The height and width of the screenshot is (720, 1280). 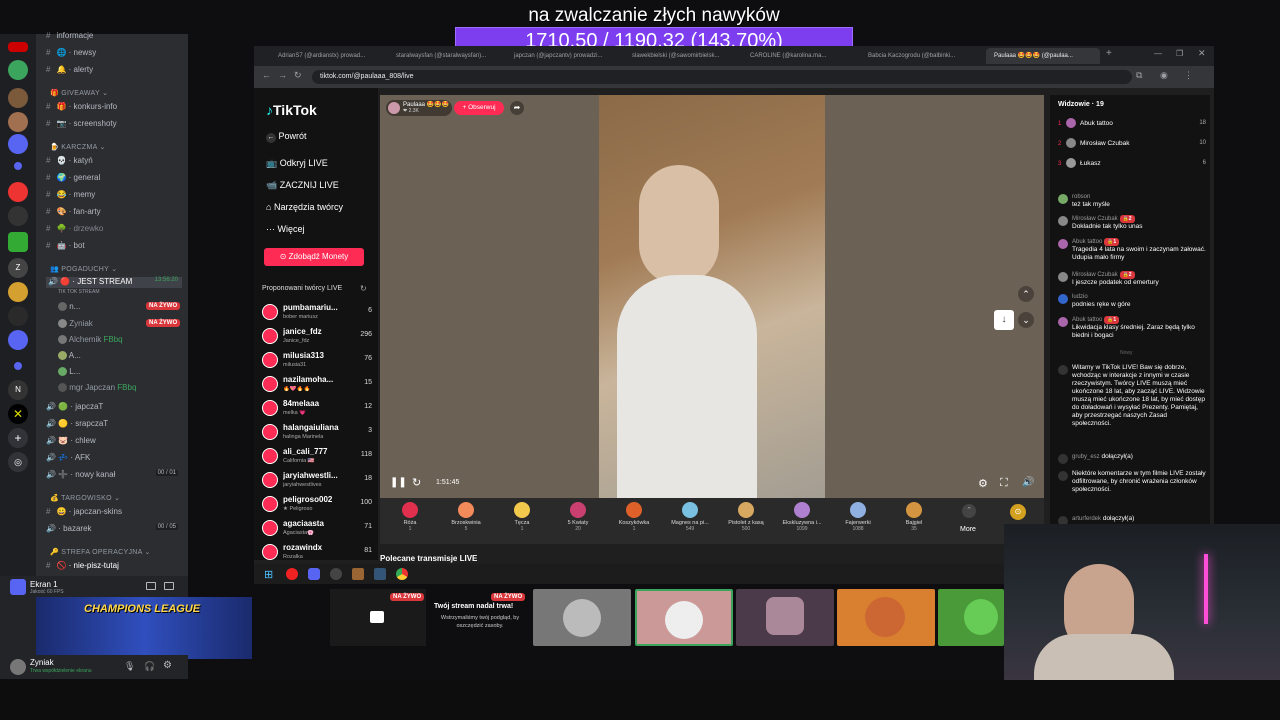 What do you see at coordinates (314, 257) in the screenshot?
I see `get-coins-button: ⊙ Zdobądź Monety` at bounding box center [314, 257].